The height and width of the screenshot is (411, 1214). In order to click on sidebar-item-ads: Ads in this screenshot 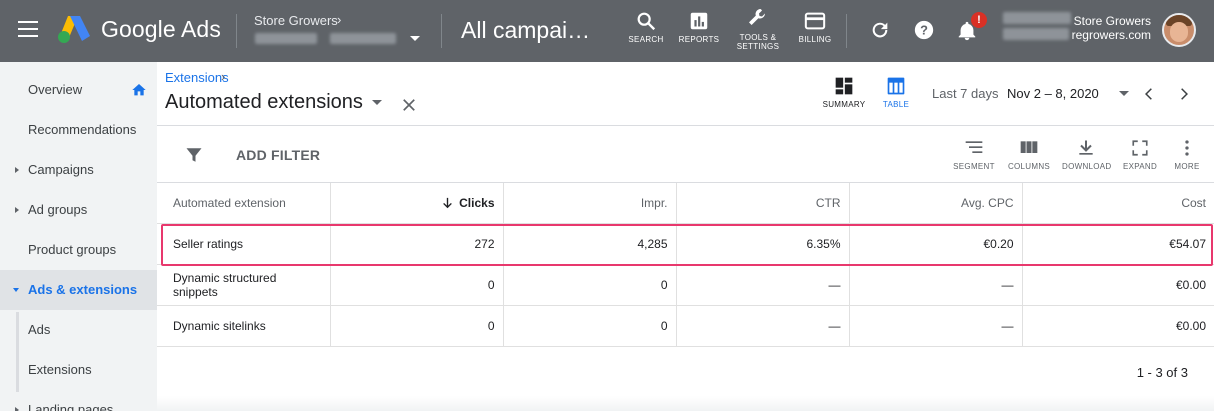, I will do `click(78, 330)`.